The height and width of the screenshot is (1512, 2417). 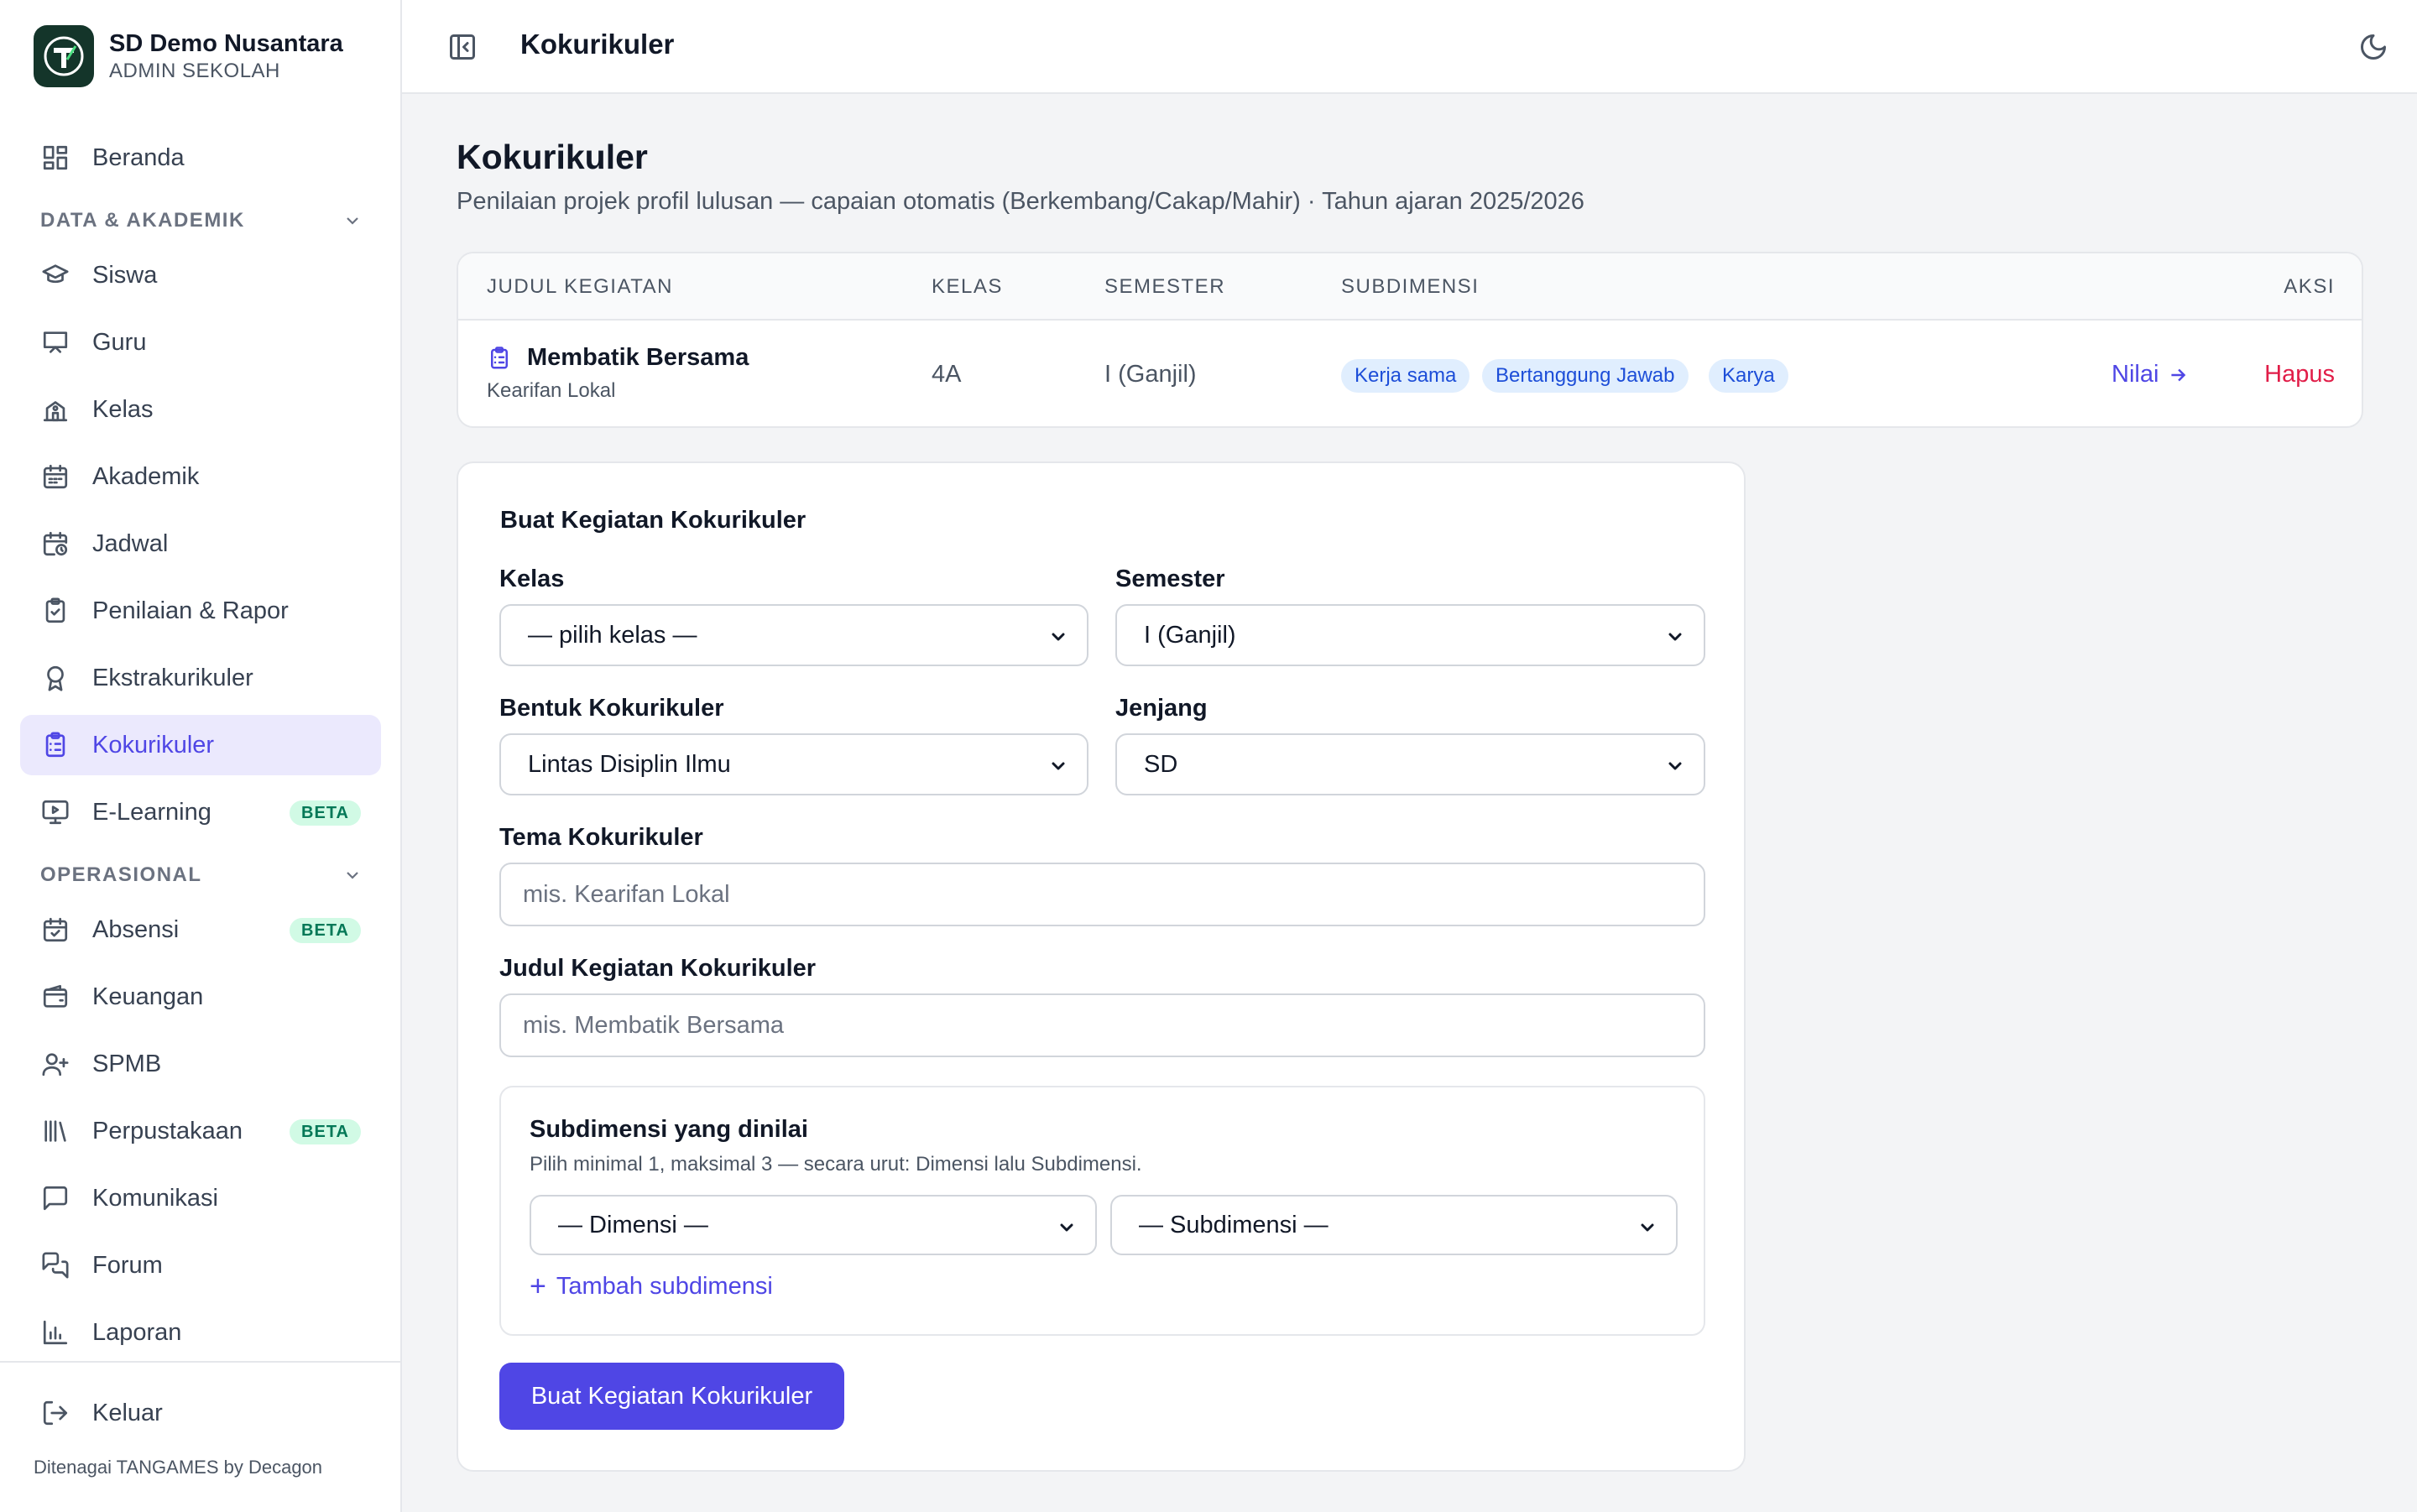 I want to click on sidebar-item-keuangan: Keuangan, so click(x=200, y=997).